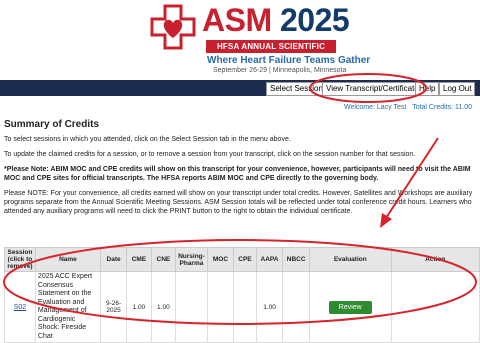  What do you see at coordinates (276, 20) in the screenshot?
I see `asm-title: ASM 2025` at bounding box center [276, 20].